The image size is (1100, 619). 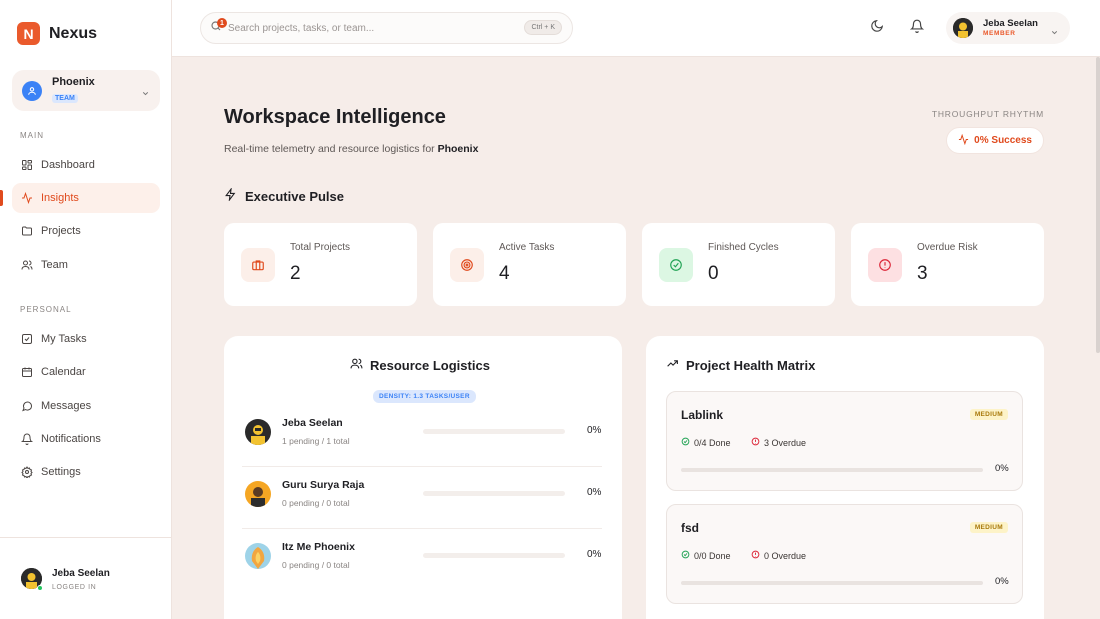 I want to click on notifications-button, so click(x=917, y=28).